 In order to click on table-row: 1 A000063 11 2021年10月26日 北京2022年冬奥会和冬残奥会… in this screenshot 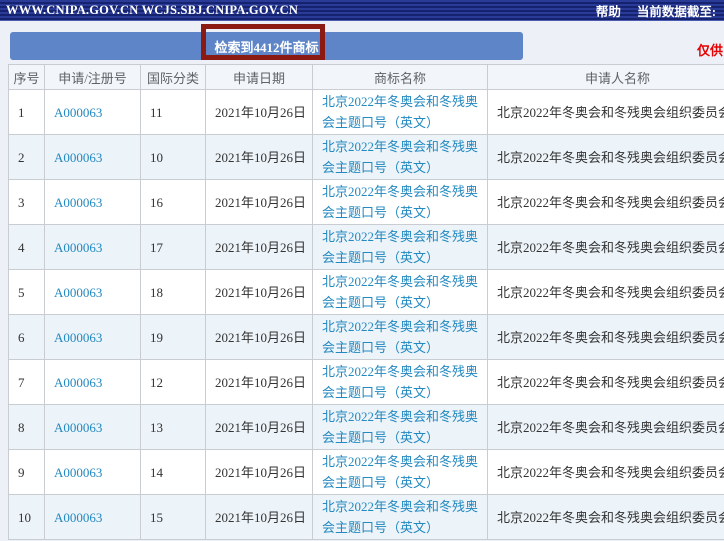, I will do `click(366, 112)`.